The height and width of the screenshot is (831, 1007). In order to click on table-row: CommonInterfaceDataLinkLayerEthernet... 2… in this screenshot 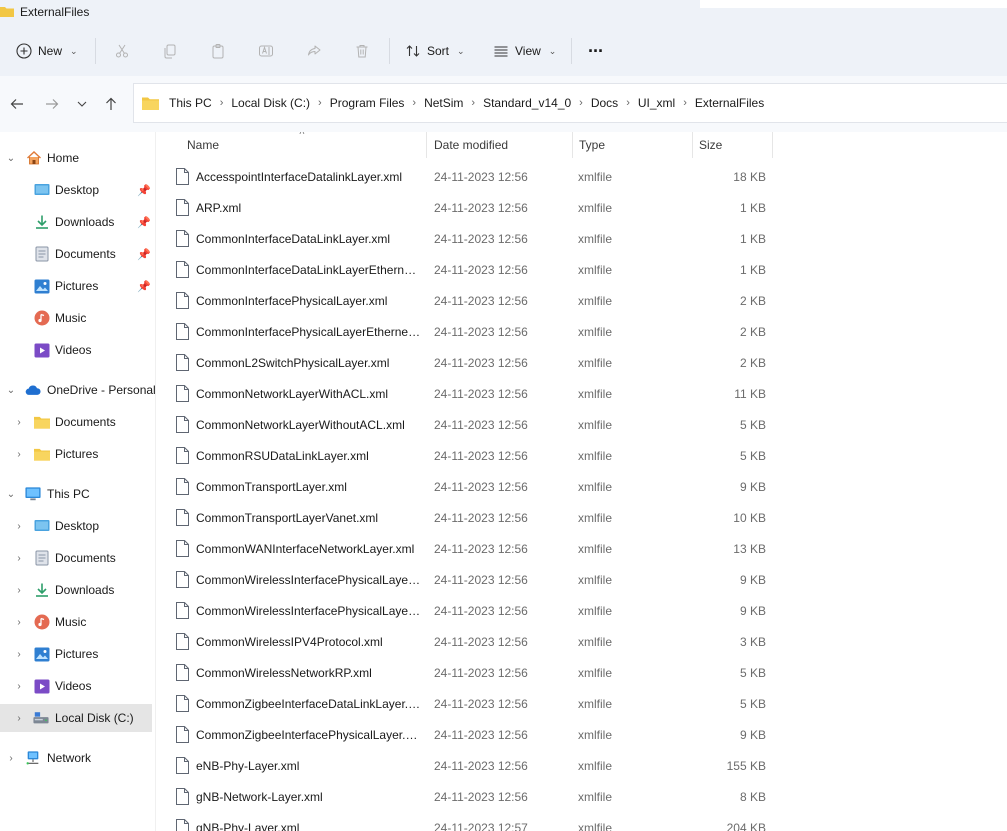, I will do `click(581, 269)`.